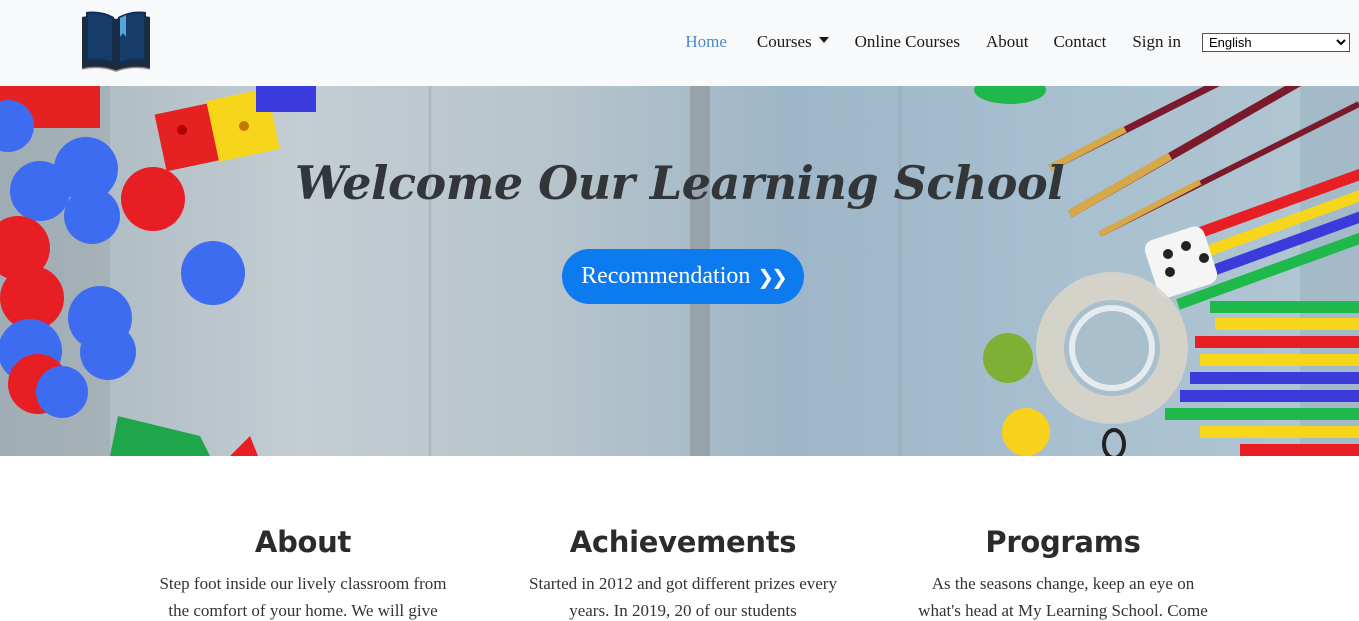 The image size is (1359, 621). I want to click on hero-title: Welcome Our Learning School, so click(679, 183).